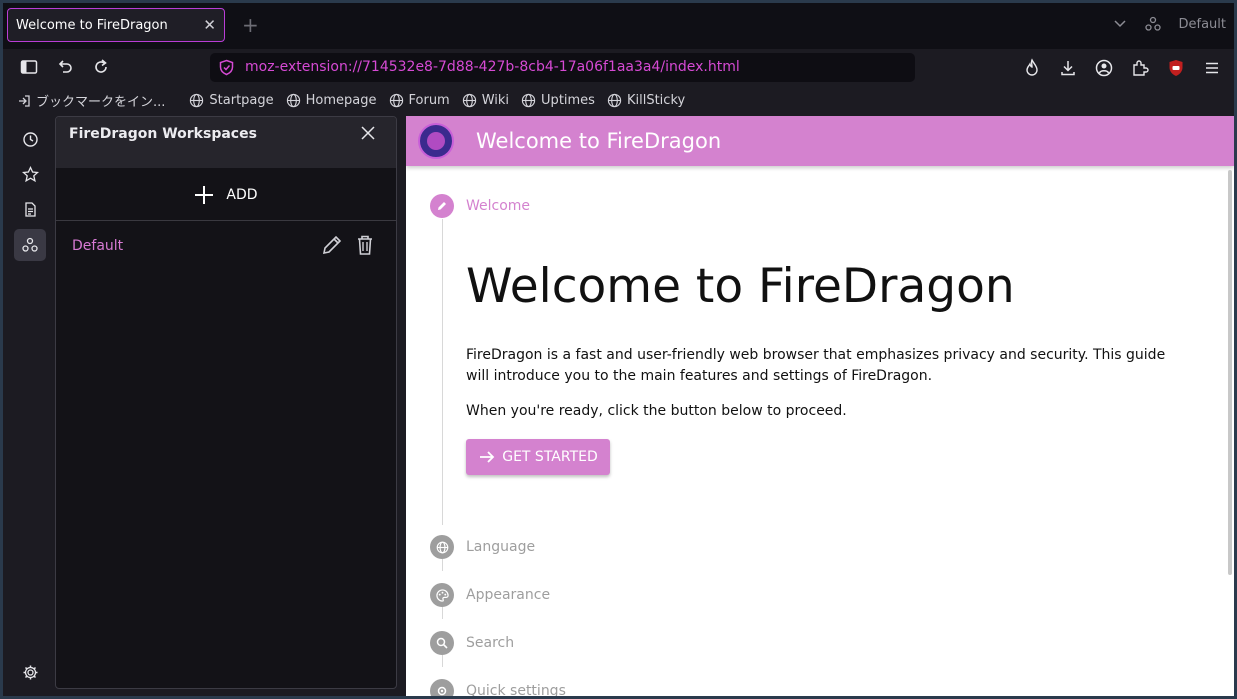  What do you see at coordinates (1068, 68) in the screenshot?
I see `downloads-icon` at bounding box center [1068, 68].